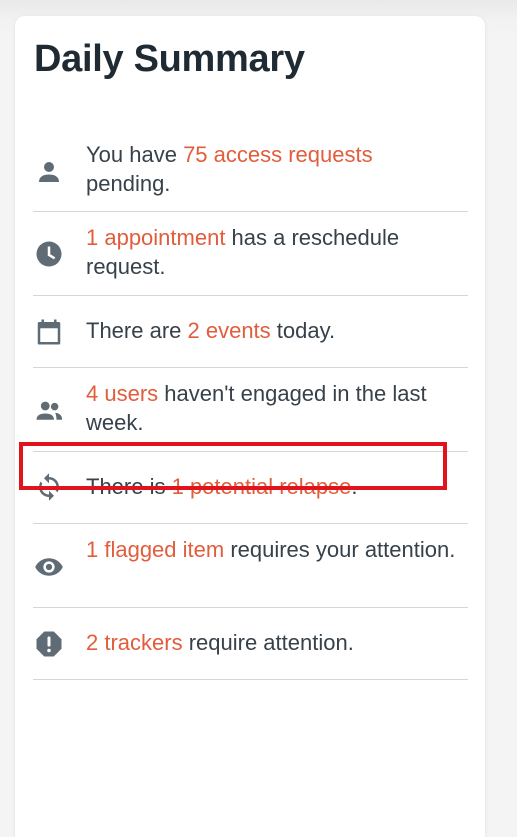 The image size is (517, 837). I want to click on item-text-pre: There is, so click(129, 486).